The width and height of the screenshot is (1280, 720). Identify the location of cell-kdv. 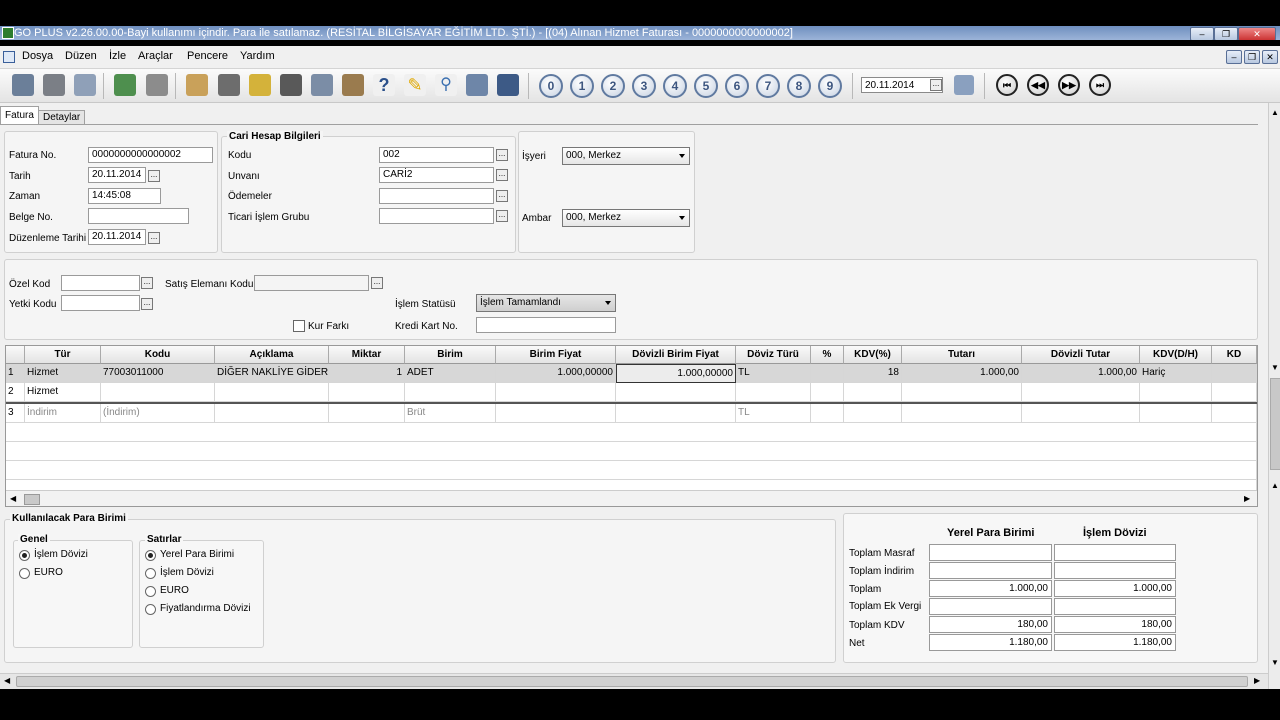
(873, 413).